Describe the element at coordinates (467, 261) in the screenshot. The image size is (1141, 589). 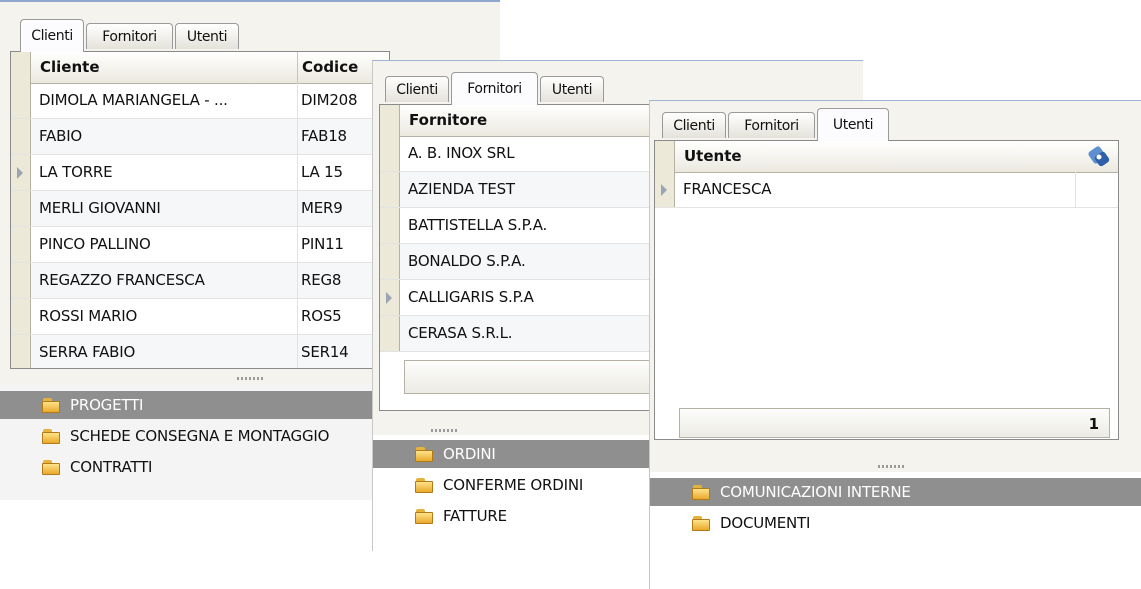
I see `fornitore-cell: BONALDO S.P.A.` at that location.